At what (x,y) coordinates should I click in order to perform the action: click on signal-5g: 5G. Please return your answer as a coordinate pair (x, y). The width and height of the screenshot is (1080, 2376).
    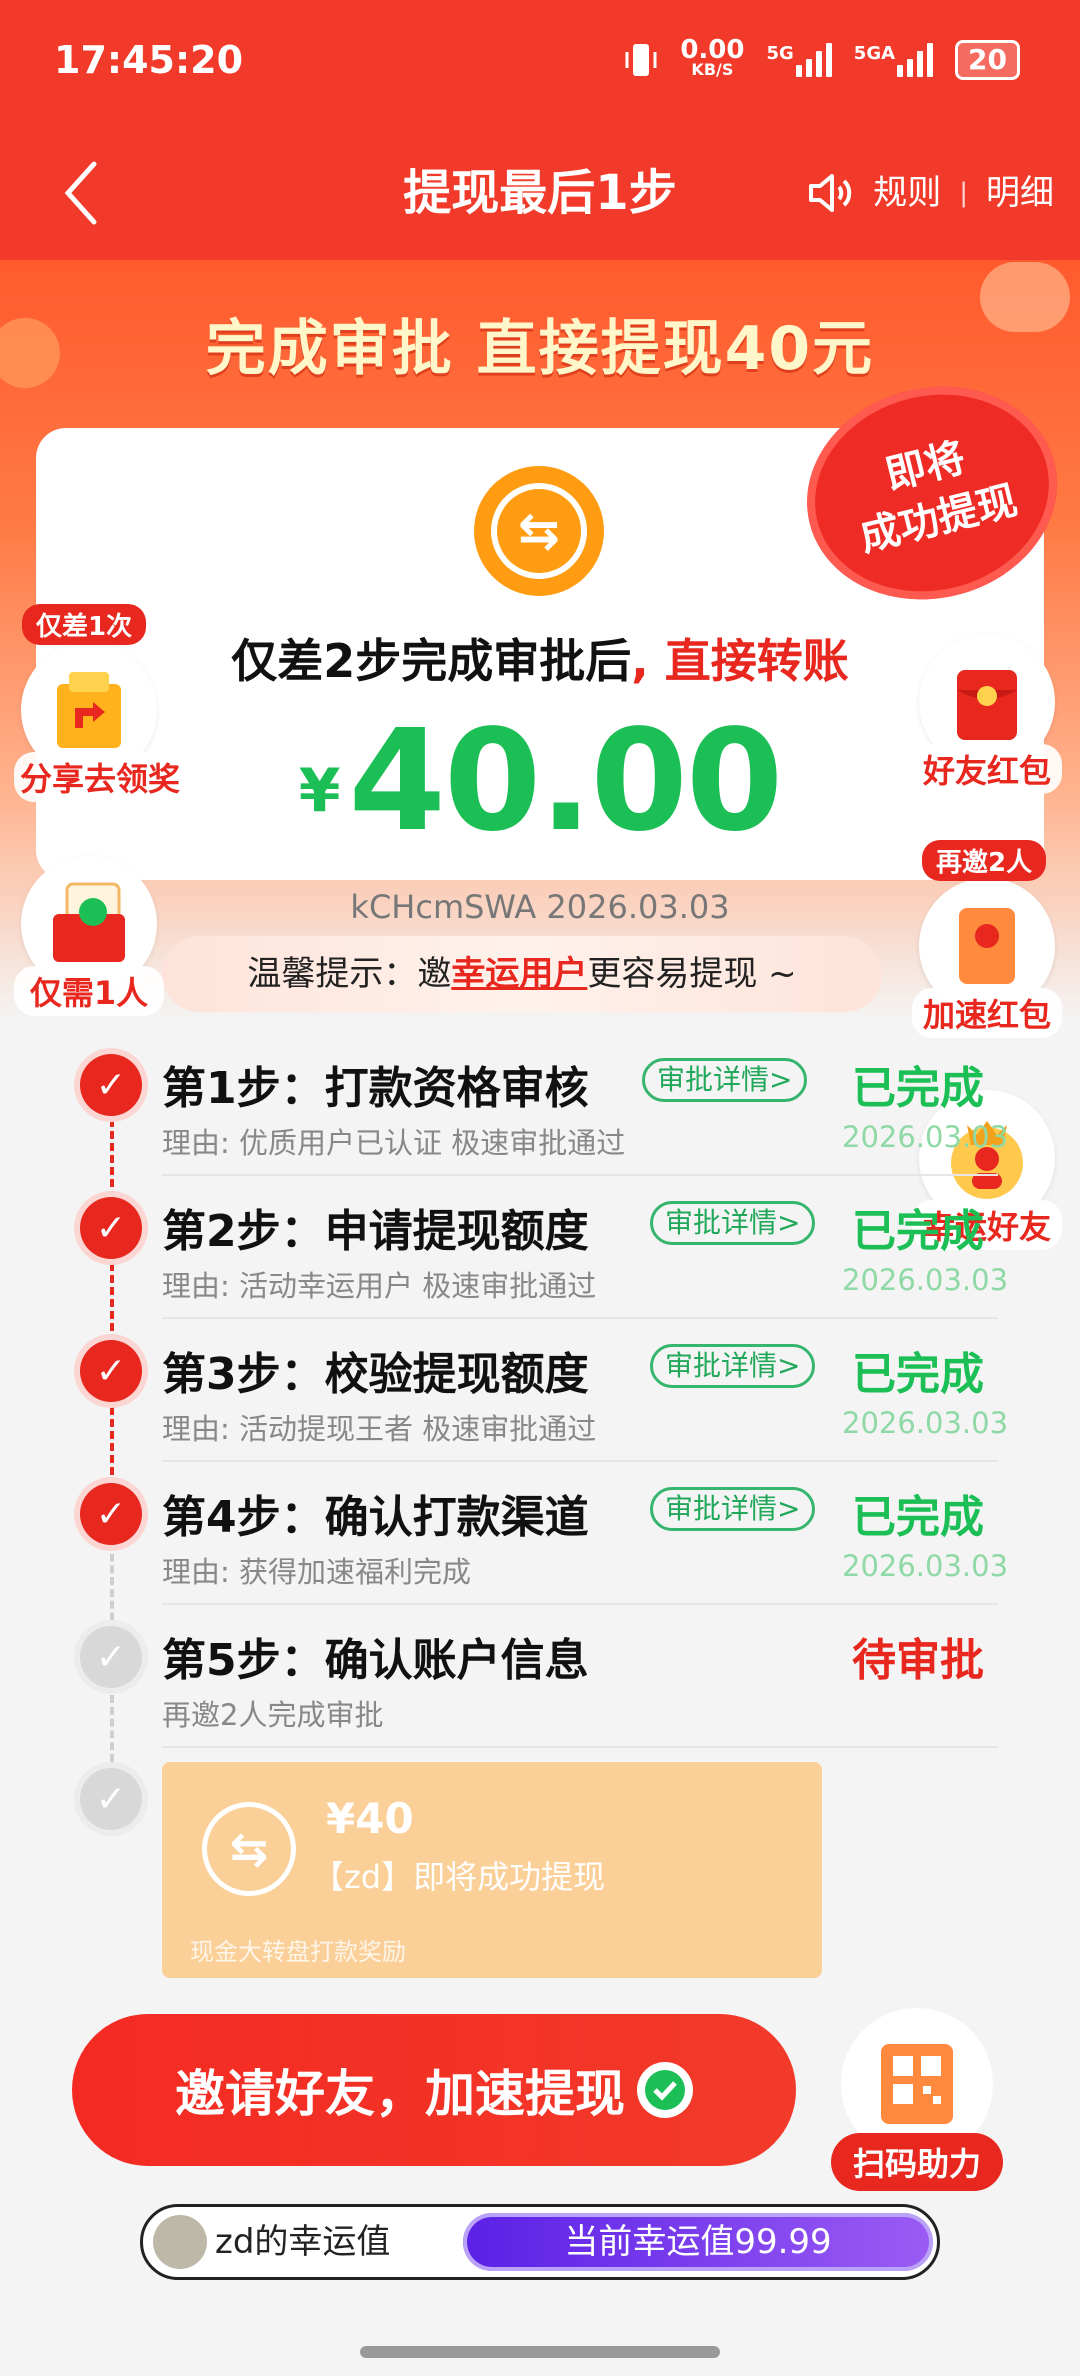
    Looking at the image, I should click on (799, 60).